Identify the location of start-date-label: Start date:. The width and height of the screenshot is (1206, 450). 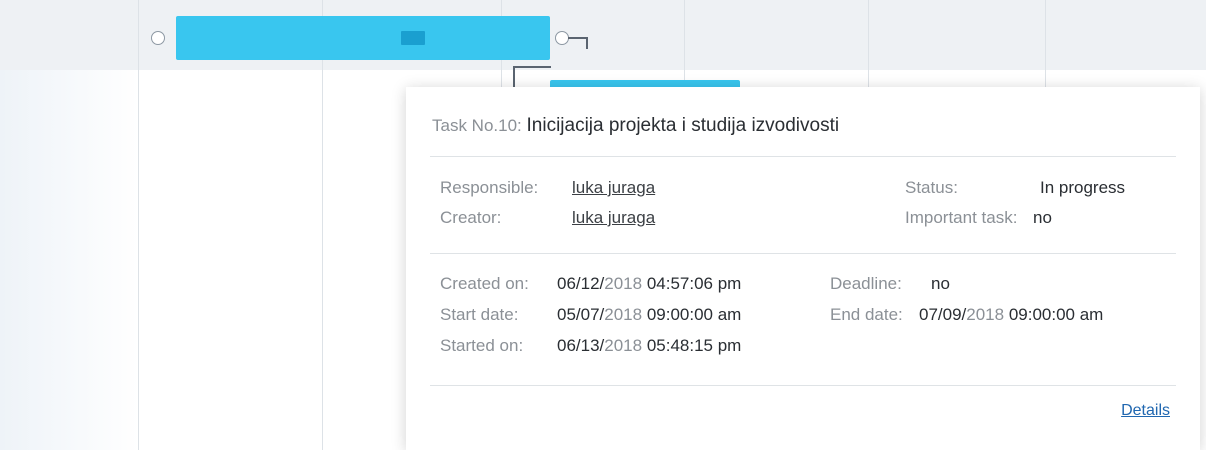
(479, 314).